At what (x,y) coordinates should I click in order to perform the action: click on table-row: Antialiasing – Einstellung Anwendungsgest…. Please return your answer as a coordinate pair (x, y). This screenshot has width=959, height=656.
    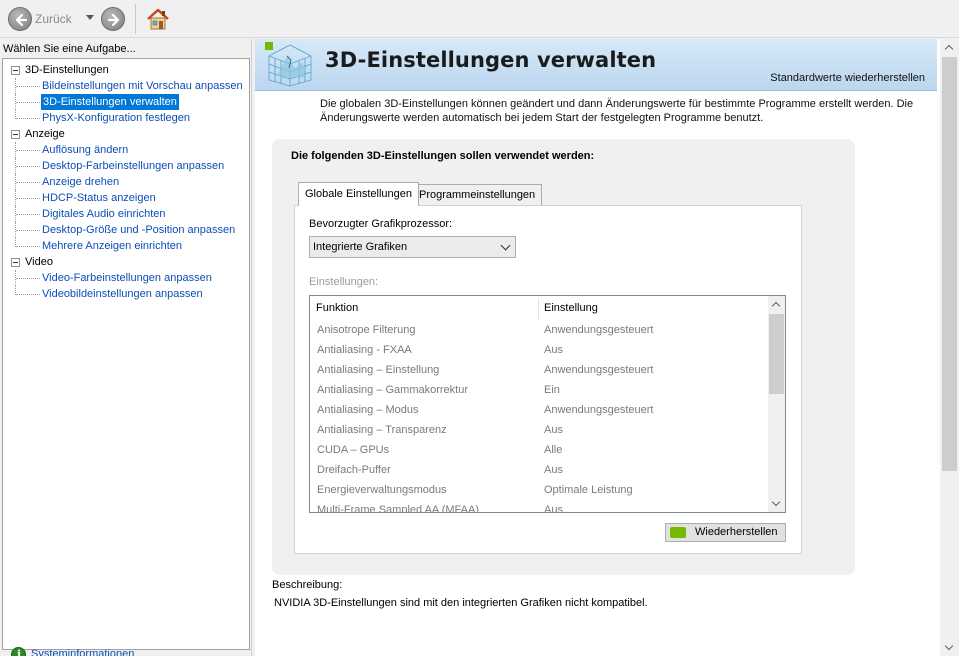
    Looking at the image, I should click on (540, 370).